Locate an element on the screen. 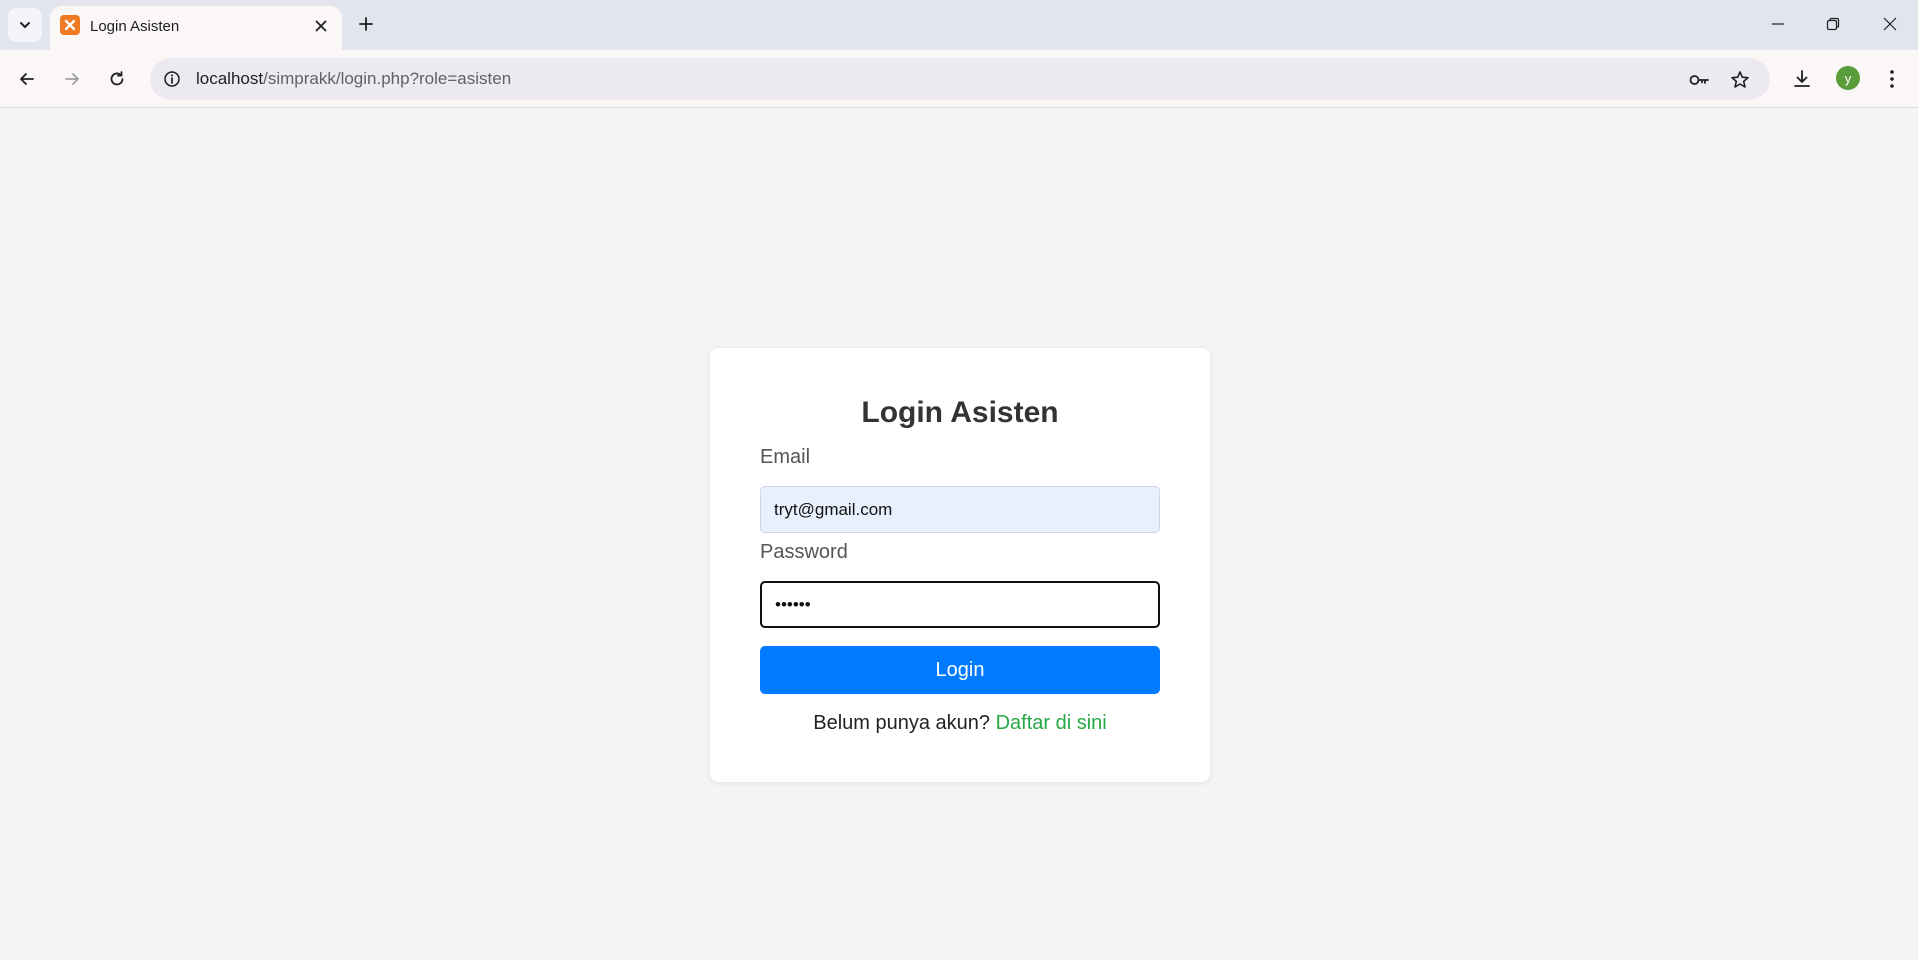  password-manager-button is located at coordinates (1699, 80).